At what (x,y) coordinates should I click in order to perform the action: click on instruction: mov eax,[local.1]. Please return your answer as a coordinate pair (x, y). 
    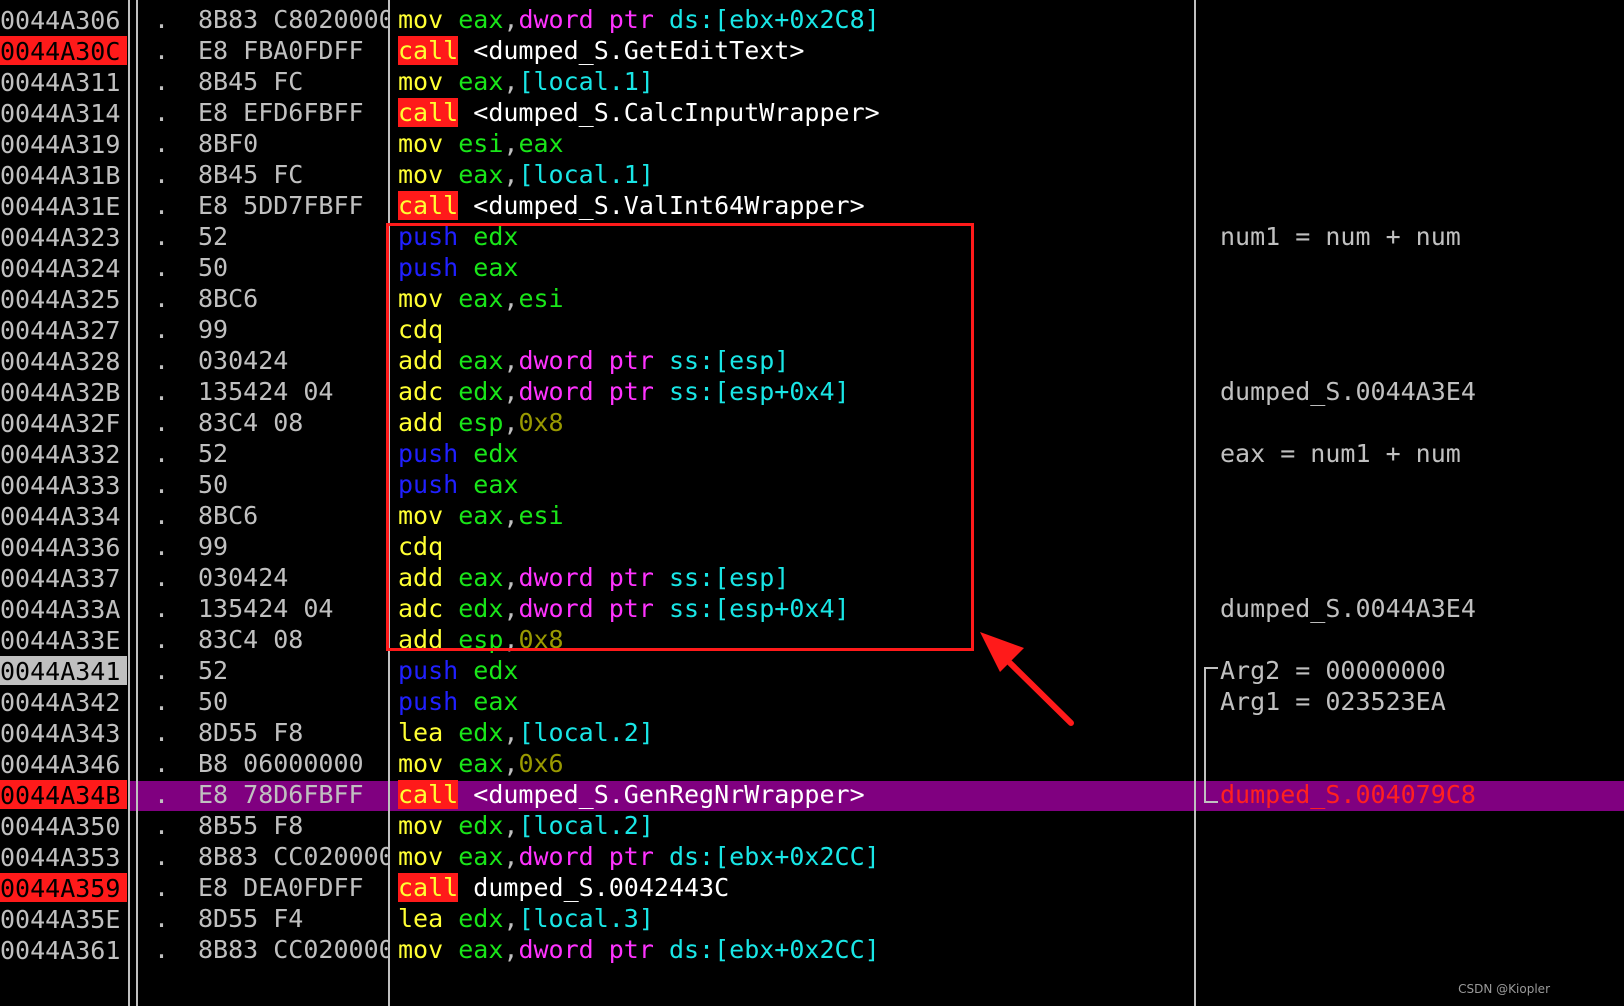
    Looking at the image, I should click on (526, 174).